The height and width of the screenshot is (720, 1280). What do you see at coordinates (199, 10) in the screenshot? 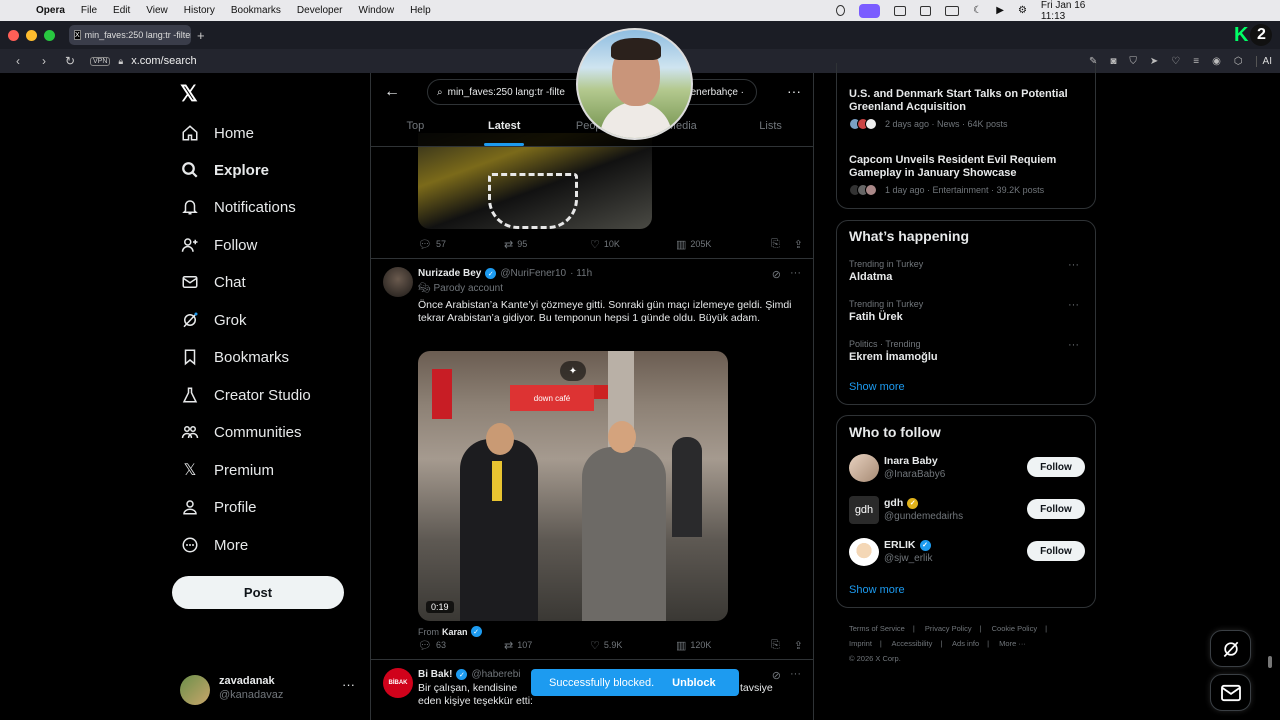
I see `menu-history: History` at bounding box center [199, 10].